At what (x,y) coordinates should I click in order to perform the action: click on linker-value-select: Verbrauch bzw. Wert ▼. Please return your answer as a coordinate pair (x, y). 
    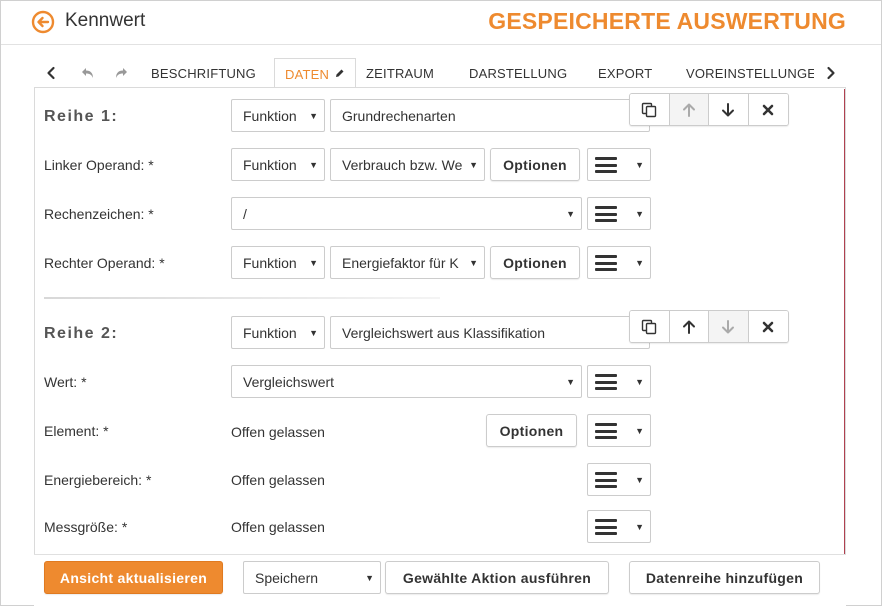
    Looking at the image, I should click on (407, 164).